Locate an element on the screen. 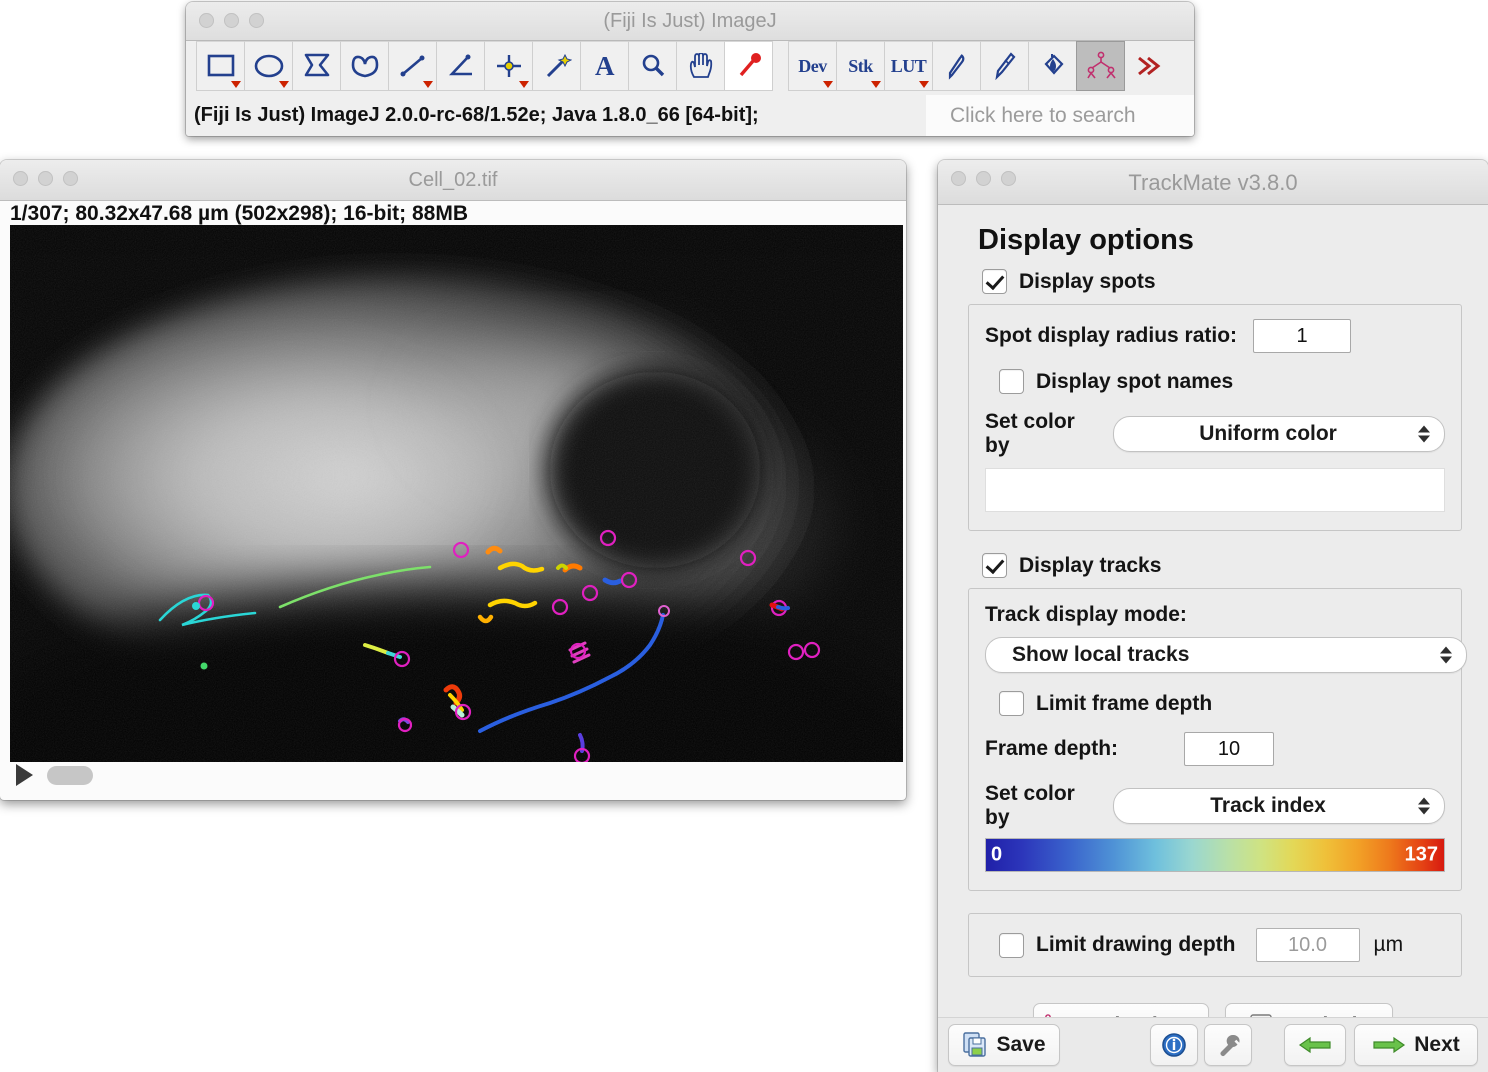 Image resolution: width=1488 pixels, height=1072 pixels. info-button is located at coordinates (1174, 1045).